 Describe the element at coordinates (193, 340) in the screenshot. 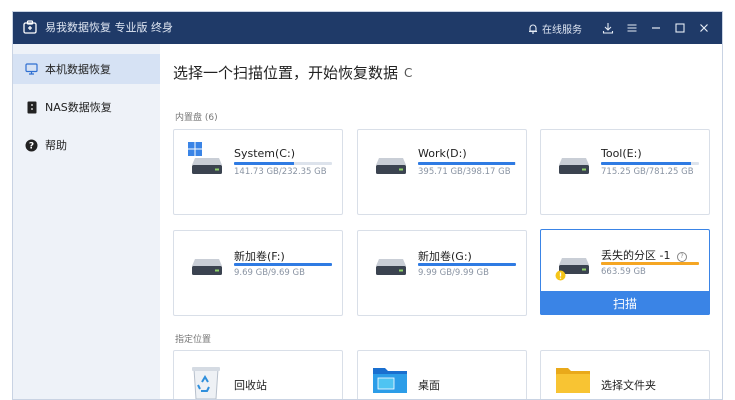

I see `specified-locations-label: 指定位置` at that location.